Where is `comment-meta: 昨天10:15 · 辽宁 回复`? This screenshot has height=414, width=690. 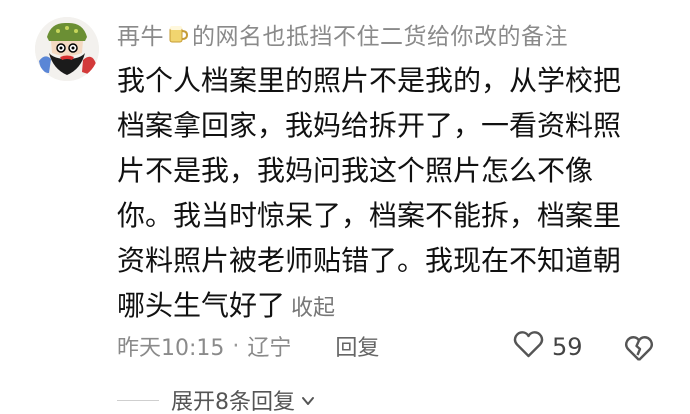 comment-meta: 昨天10:15 · 辽宁 回复 is located at coordinates (248, 346).